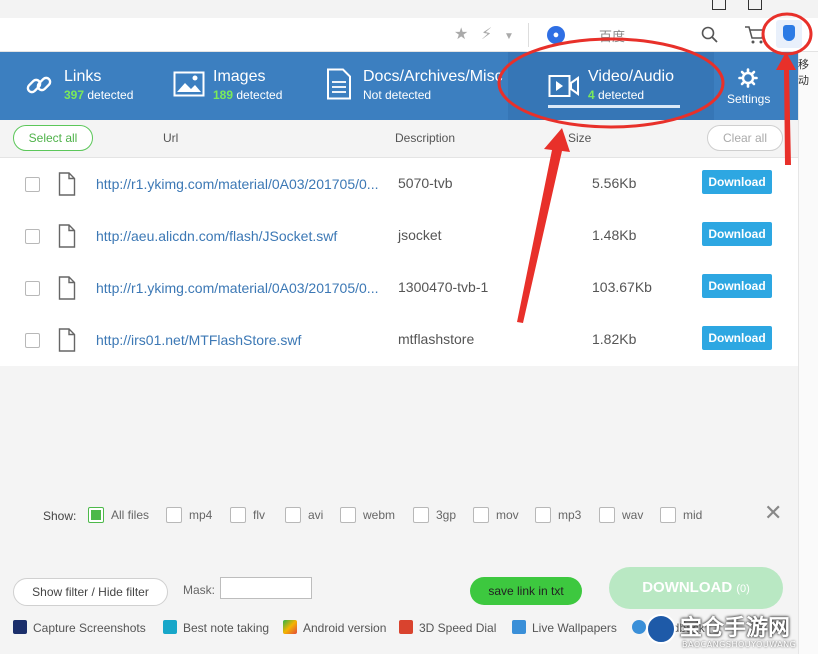 The height and width of the screenshot is (654, 818). What do you see at coordinates (556, 35) in the screenshot?
I see `baidu-paw-icon: ●` at bounding box center [556, 35].